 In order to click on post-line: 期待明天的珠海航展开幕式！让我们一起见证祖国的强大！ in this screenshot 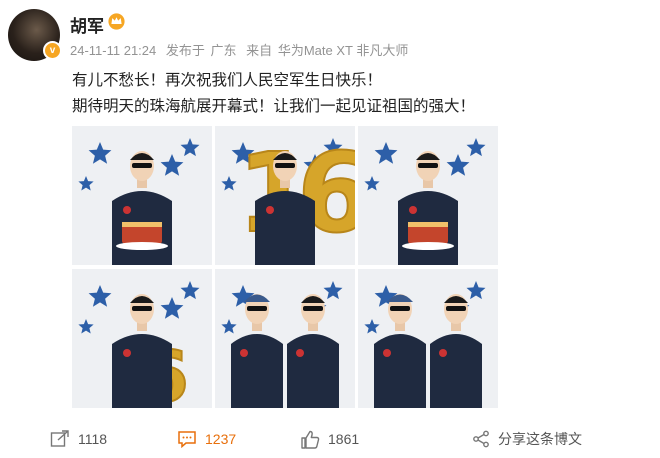, I will do `click(274, 106)`.